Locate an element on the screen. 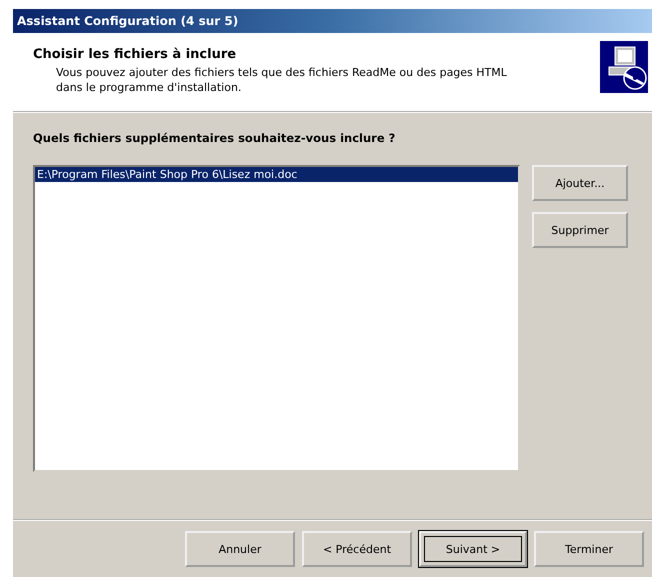  wizard-button: < Précédent is located at coordinates (357, 549).